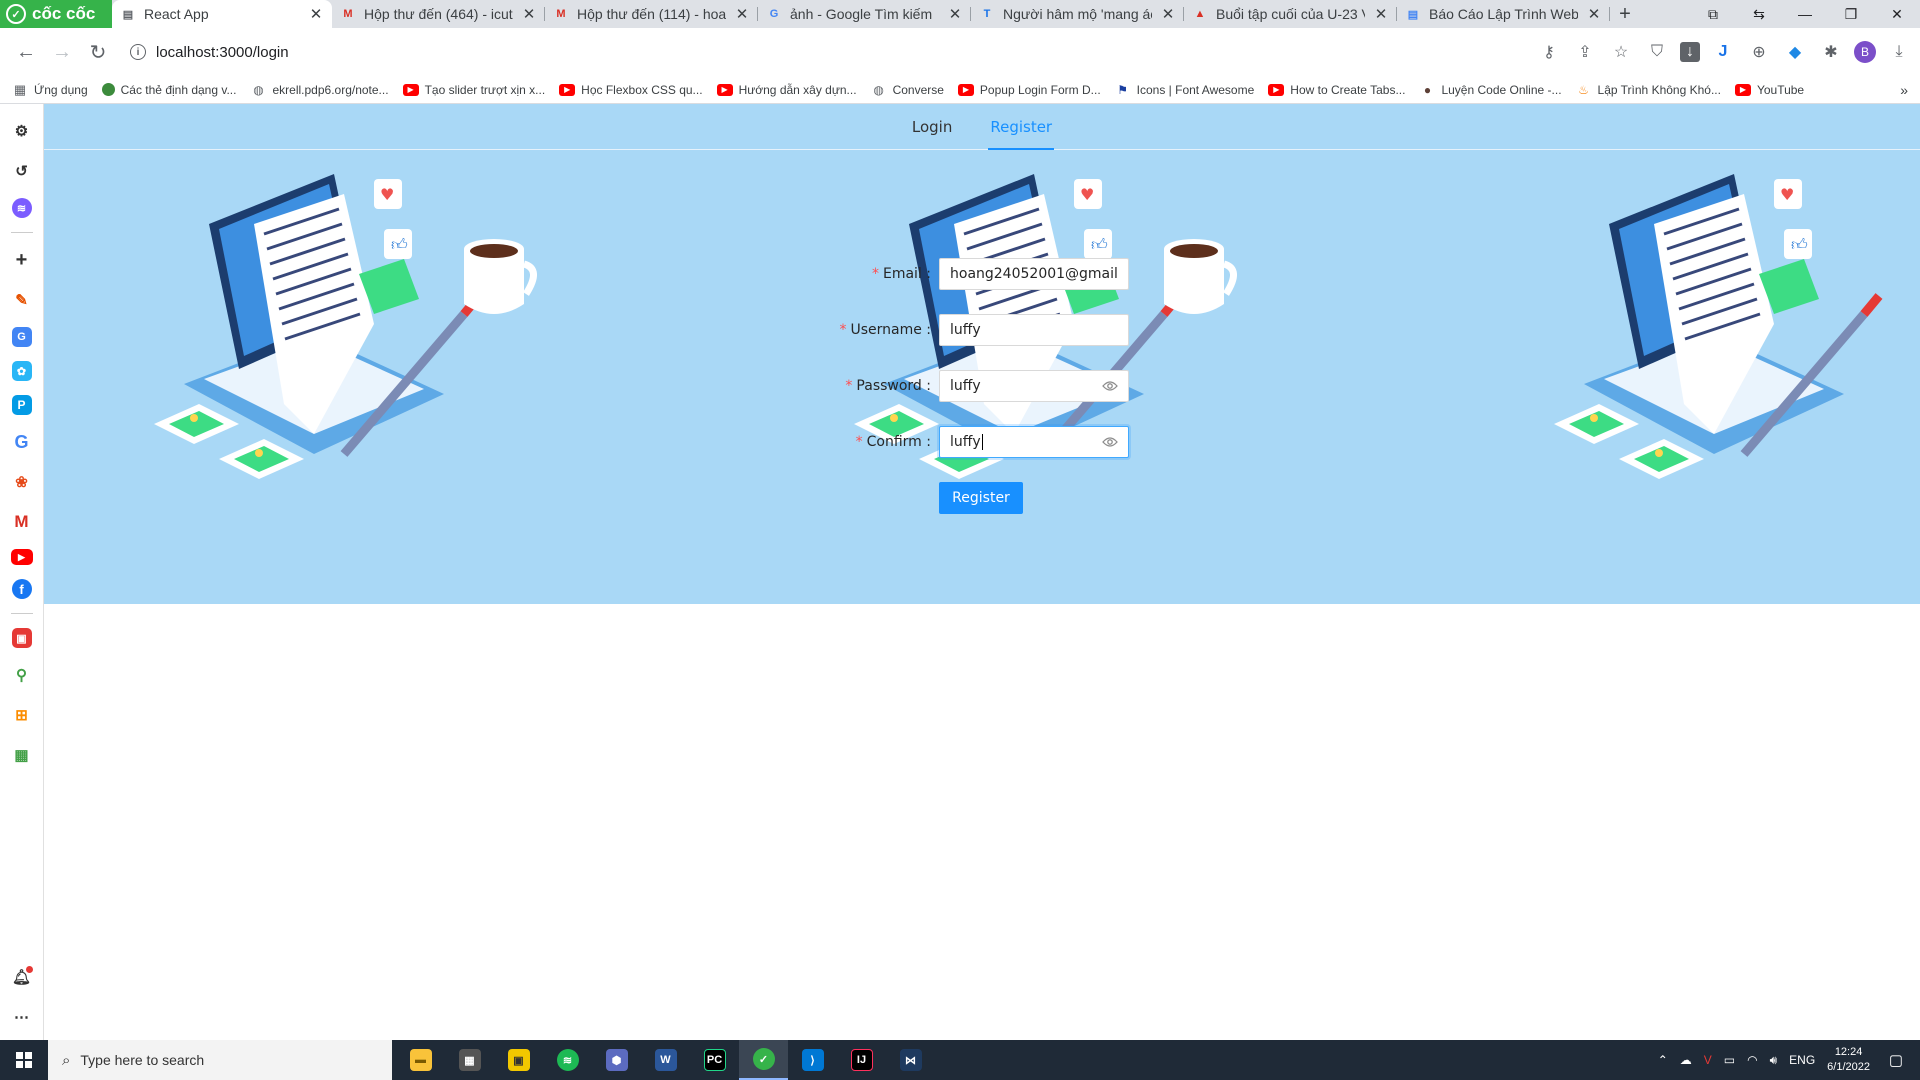 This screenshot has height=1080, width=1920. What do you see at coordinates (1690, 52) in the screenshot?
I see `download-extension-icon: ↓` at bounding box center [1690, 52].